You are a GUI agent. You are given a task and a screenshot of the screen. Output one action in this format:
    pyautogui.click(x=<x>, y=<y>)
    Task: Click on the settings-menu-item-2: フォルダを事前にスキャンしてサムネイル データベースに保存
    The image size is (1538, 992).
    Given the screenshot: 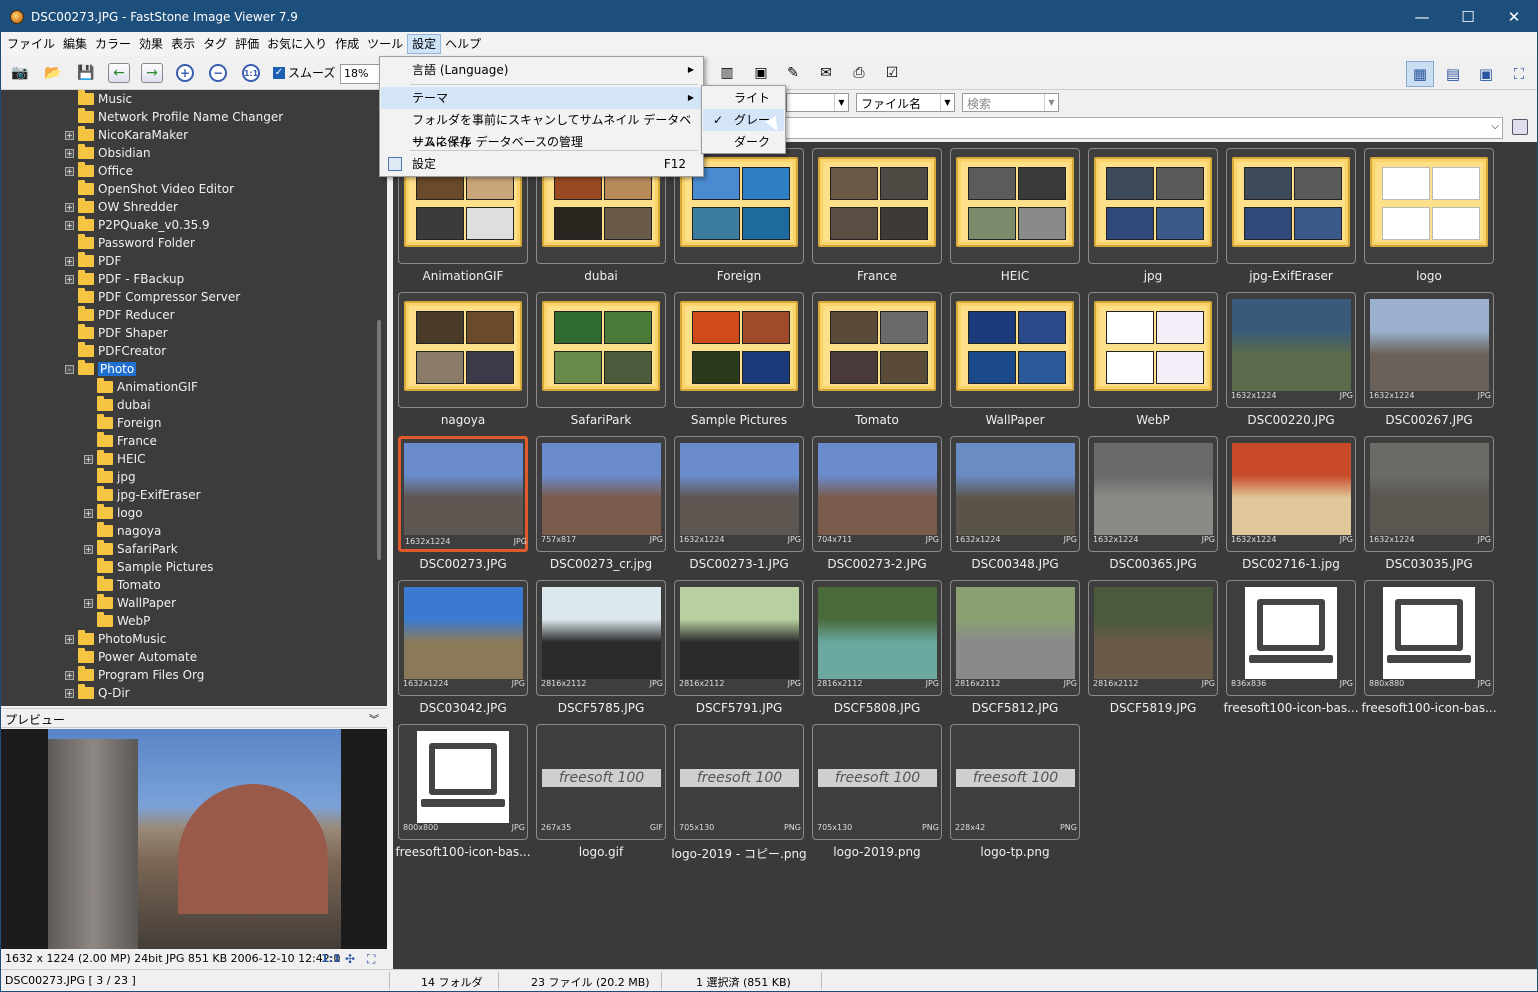 What is the action you would take?
    pyautogui.click(x=541, y=129)
    